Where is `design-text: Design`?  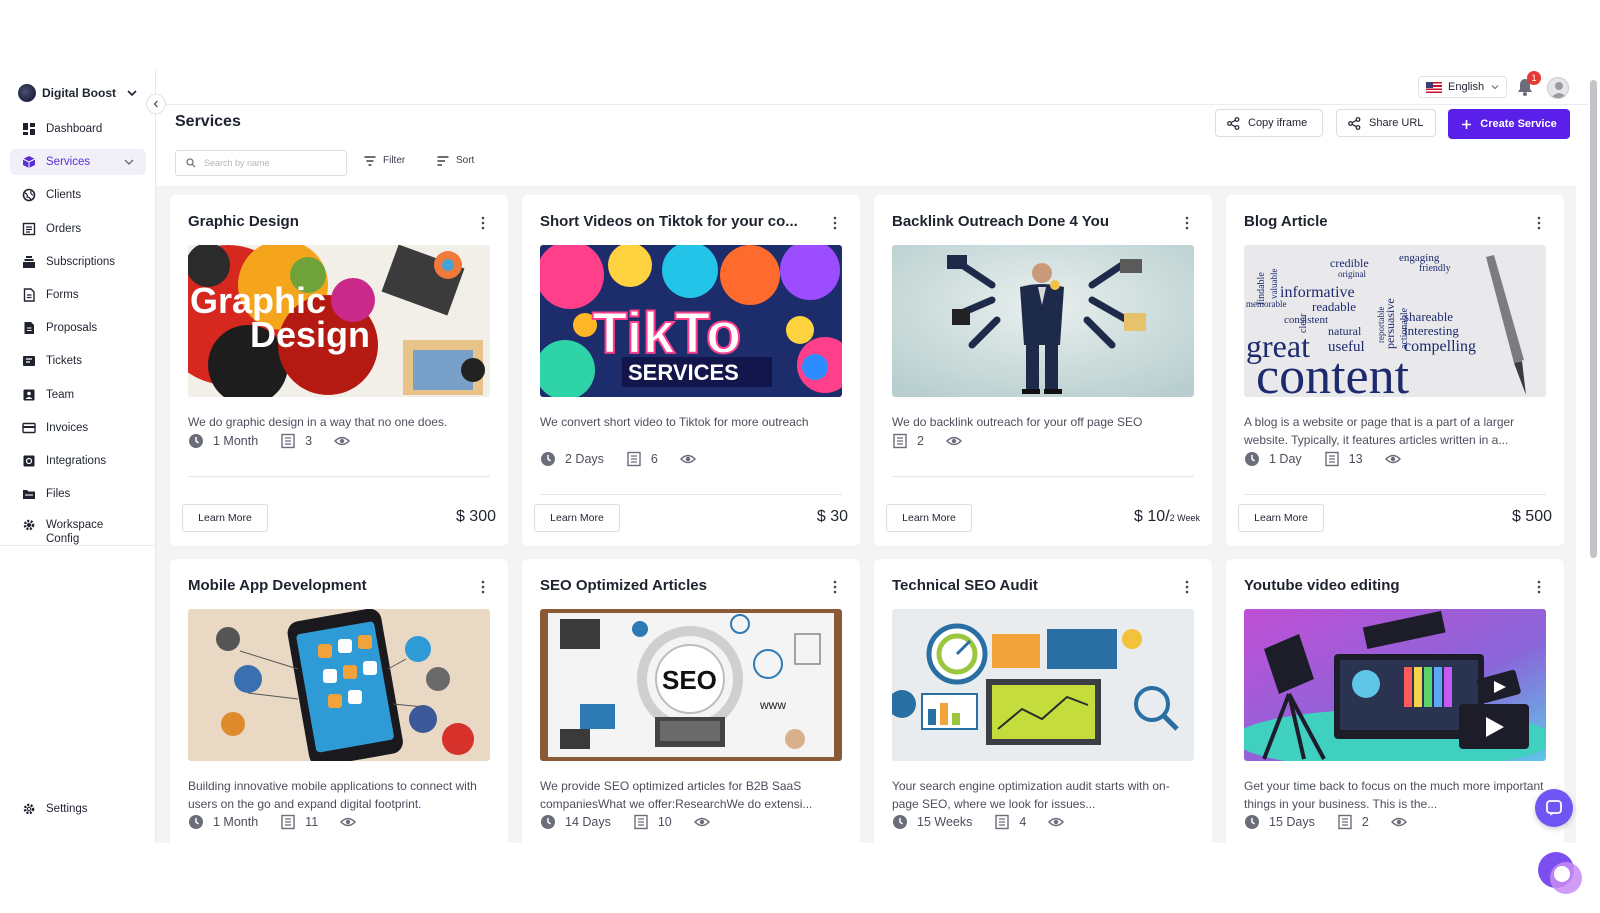 design-text: Design is located at coordinates (310, 334).